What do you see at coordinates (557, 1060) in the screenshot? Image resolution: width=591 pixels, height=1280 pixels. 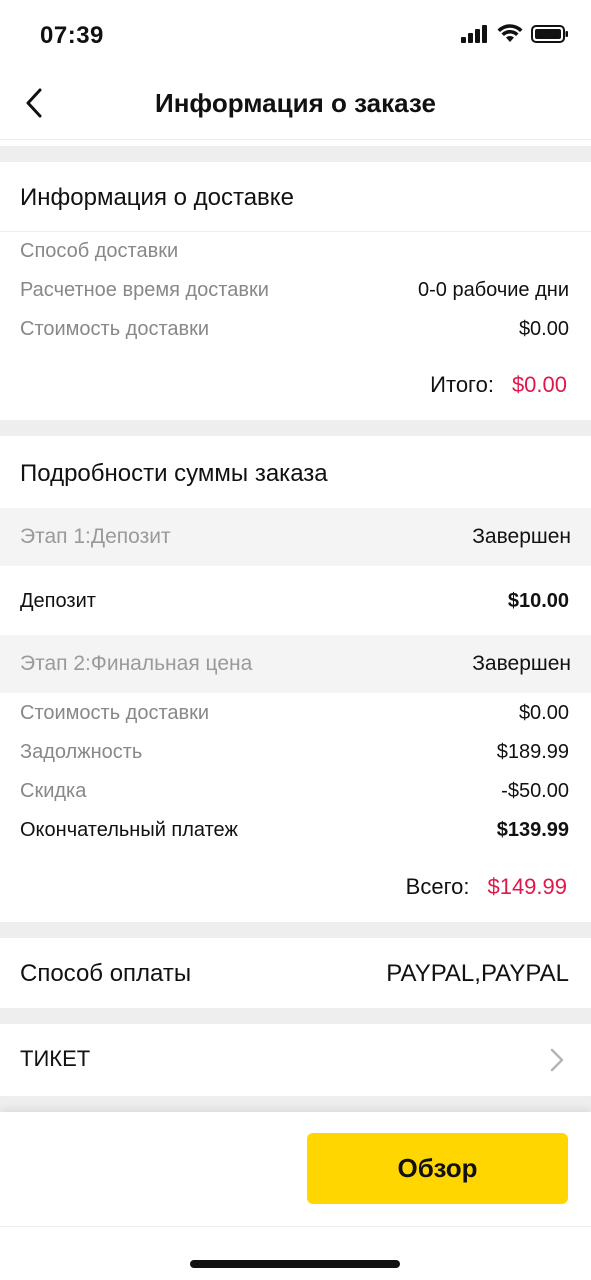 I see `chevron-right-icon` at bounding box center [557, 1060].